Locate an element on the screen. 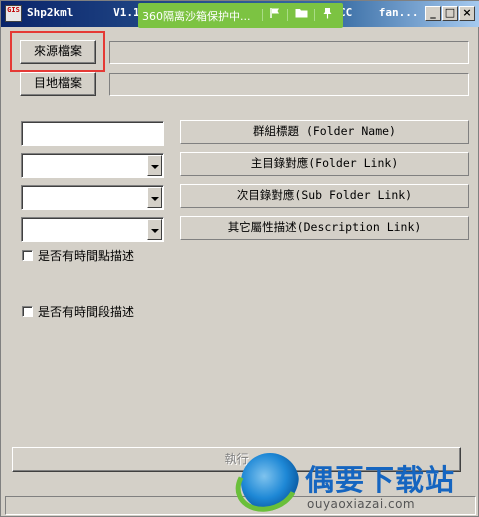 This screenshot has width=479, height=517. watermark: 偶要下载站 ouyaoxiazai.com is located at coordinates (353, 483).